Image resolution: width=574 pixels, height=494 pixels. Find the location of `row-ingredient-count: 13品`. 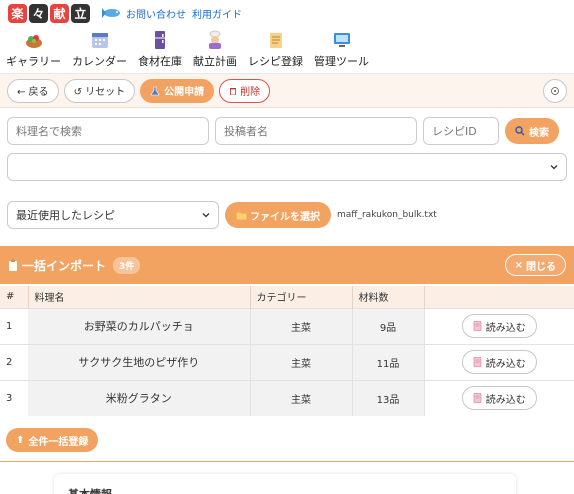

row-ingredient-count: 13品 is located at coordinates (388, 397).